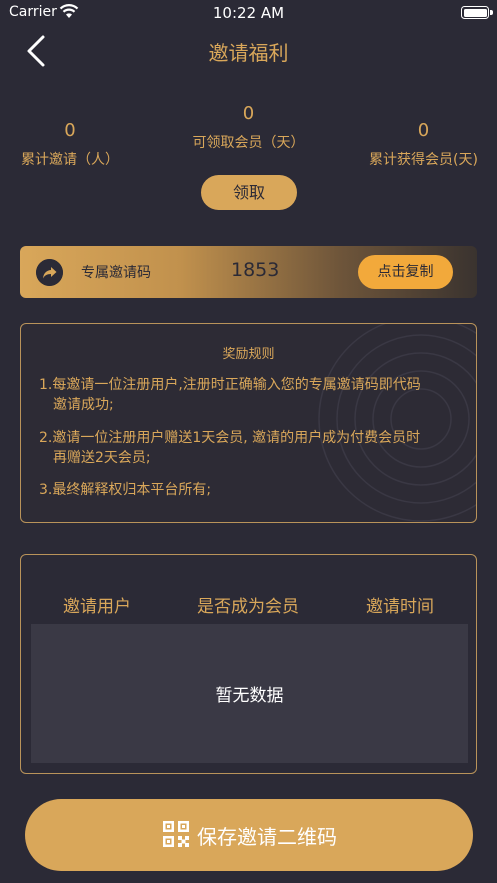  Describe the element at coordinates (116, 273) in the screenshot. I see `invite-code-label: 专属邀请码` at that location.